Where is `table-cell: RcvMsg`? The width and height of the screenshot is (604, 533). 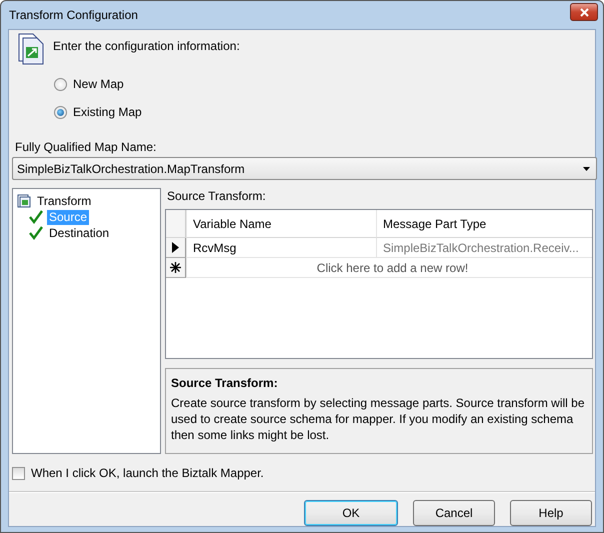 table-cell: RcvMsg is located at coordinates (281, 248).